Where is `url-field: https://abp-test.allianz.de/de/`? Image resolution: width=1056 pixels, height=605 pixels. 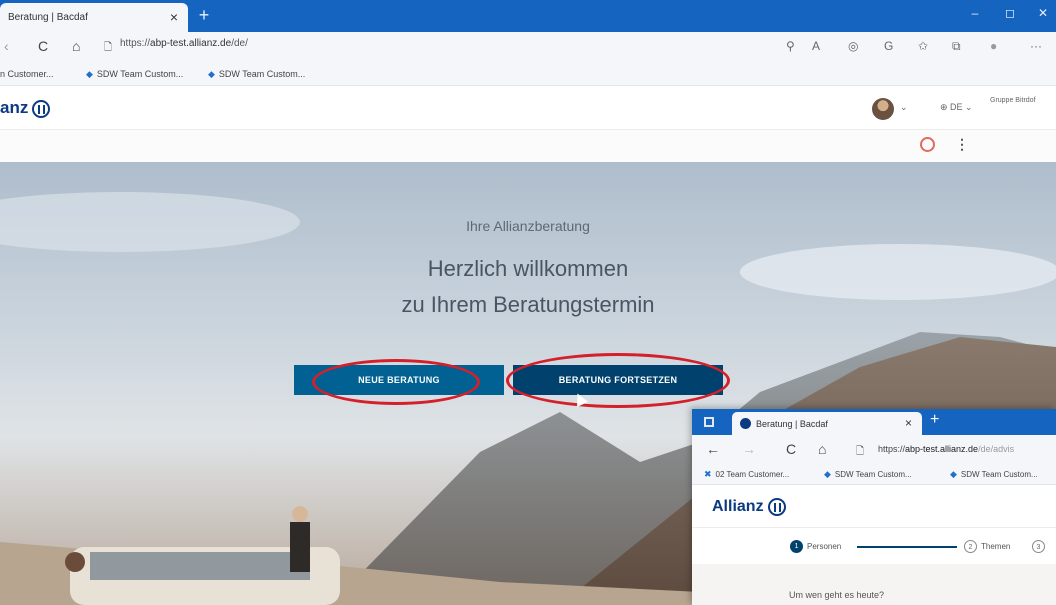
url-field: https://abp-test.allianz.de/de/ is located at coordinates (184, 43).